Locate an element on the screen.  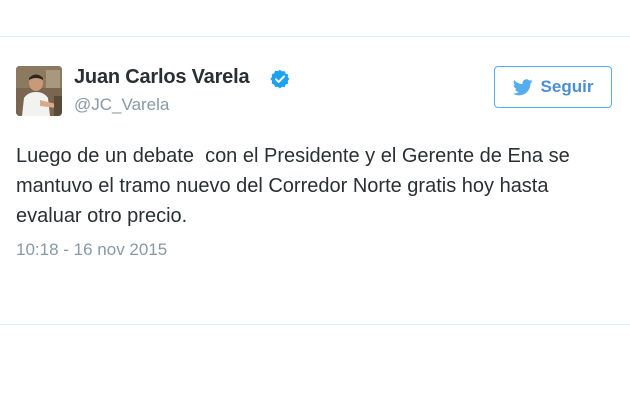
bottom-divider is located at coordinates (315, 324).